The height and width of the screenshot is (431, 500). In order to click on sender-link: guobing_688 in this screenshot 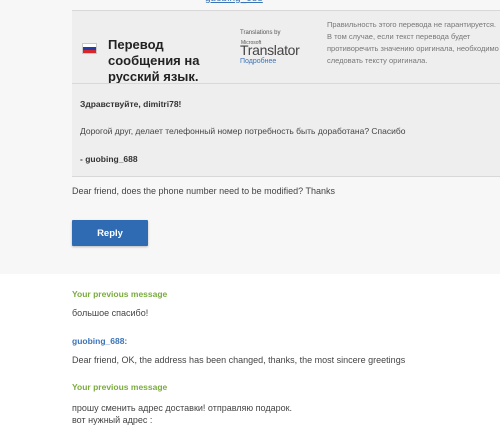, I will do `click(234, 2)`.